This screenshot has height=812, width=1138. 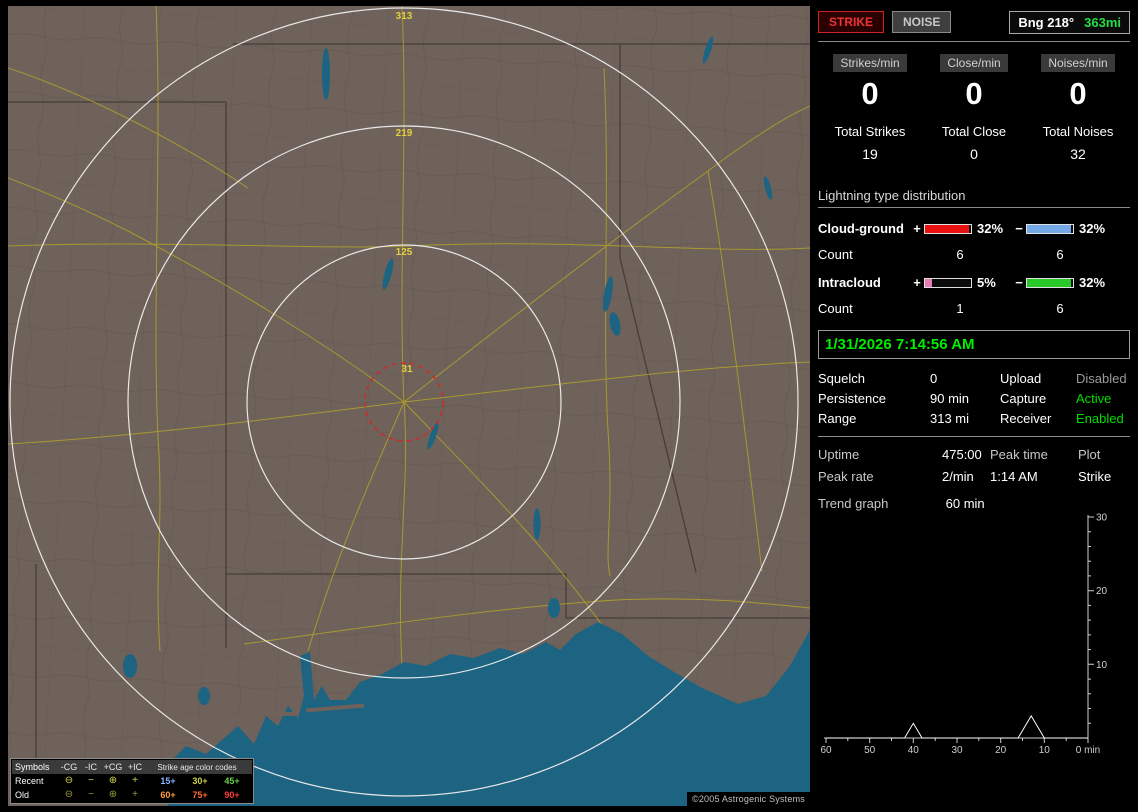 What do you see at coordinates (870, 750) in the screenshot?
I see `svg-text: 50` at bounding box center [870, 750].